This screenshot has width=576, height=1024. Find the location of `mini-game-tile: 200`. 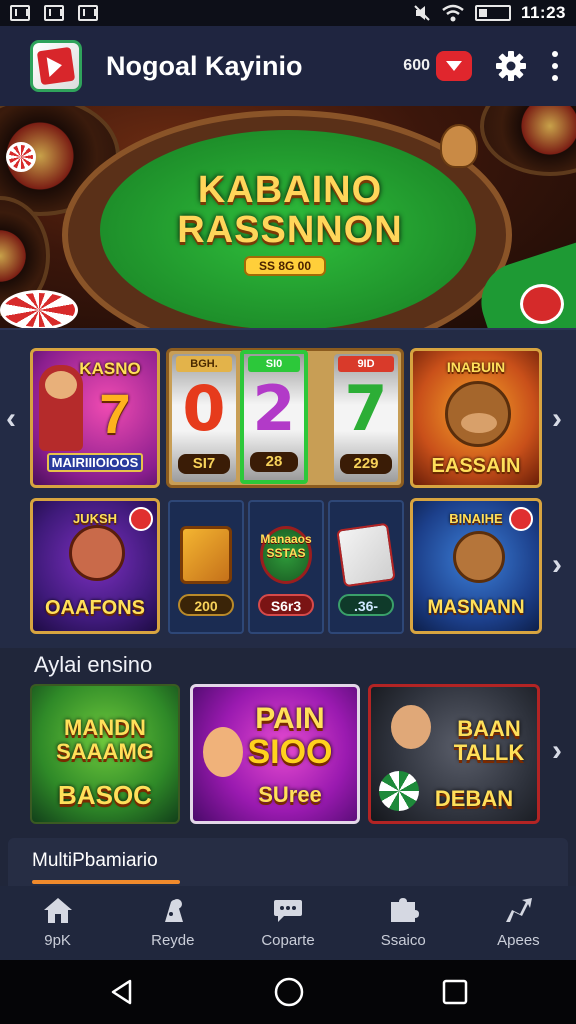

mini-game-tile: 200 is located at coordinates (206, 567).